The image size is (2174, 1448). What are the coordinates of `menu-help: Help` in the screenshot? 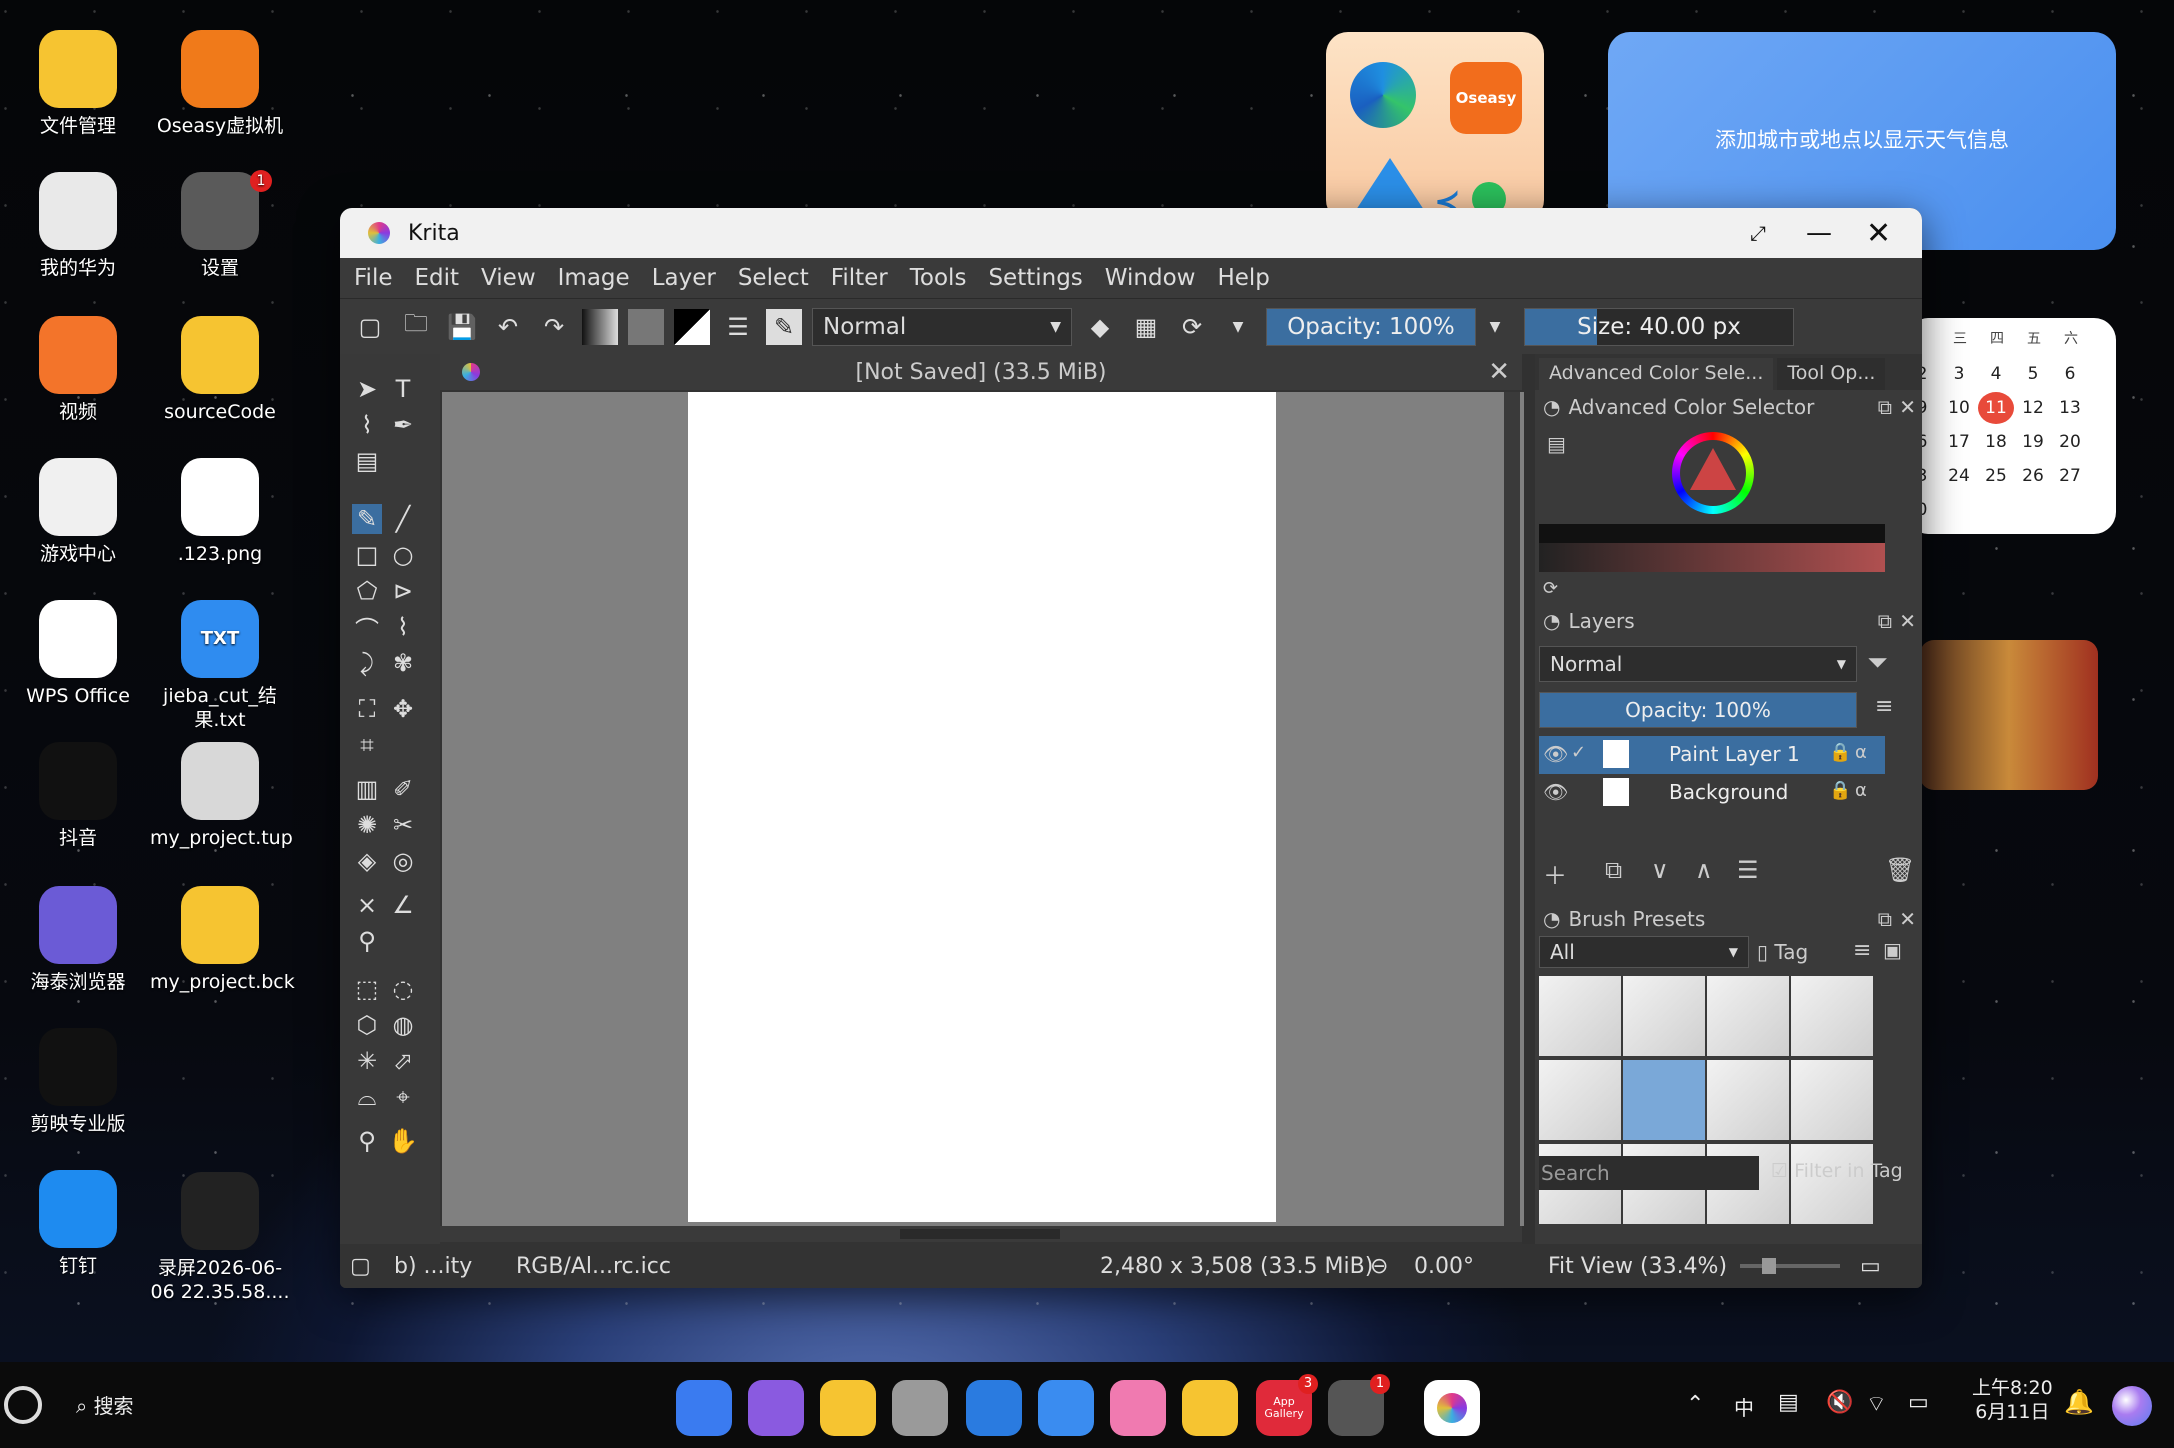 It's located at (1243, 278).